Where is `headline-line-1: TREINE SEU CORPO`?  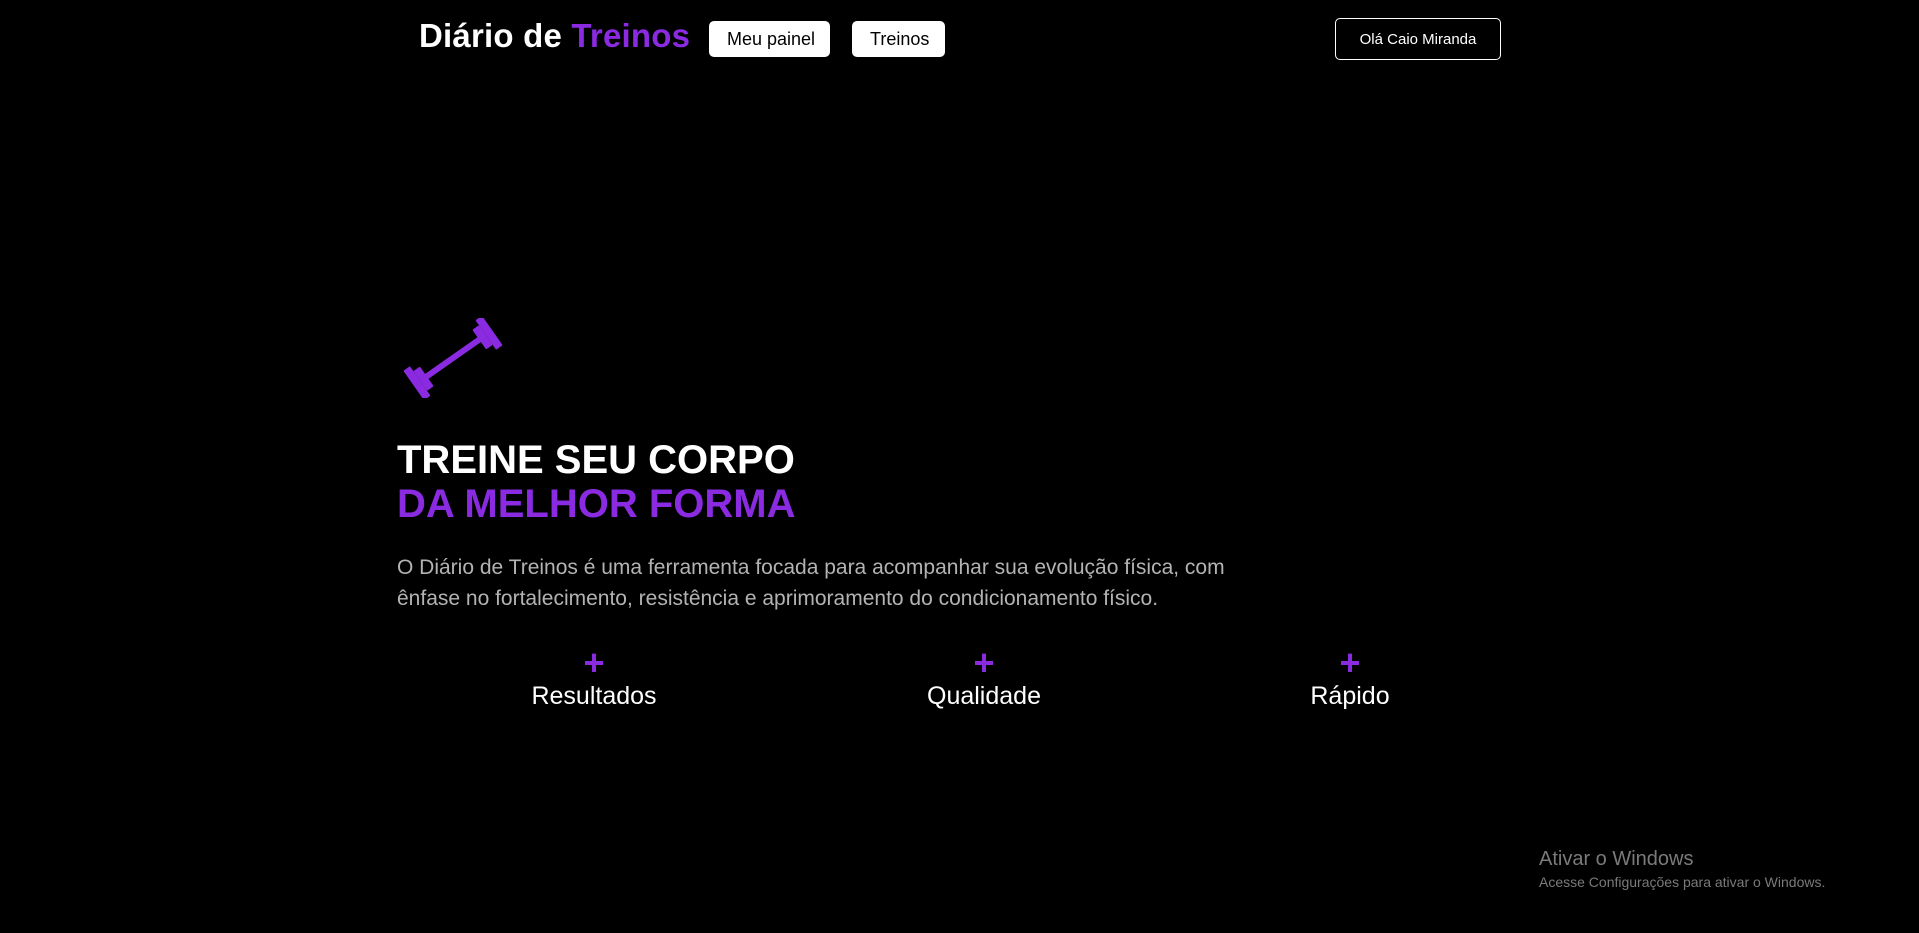 headline-line-1: TREINE SEU CORPO is located at coordinates (596, 460).